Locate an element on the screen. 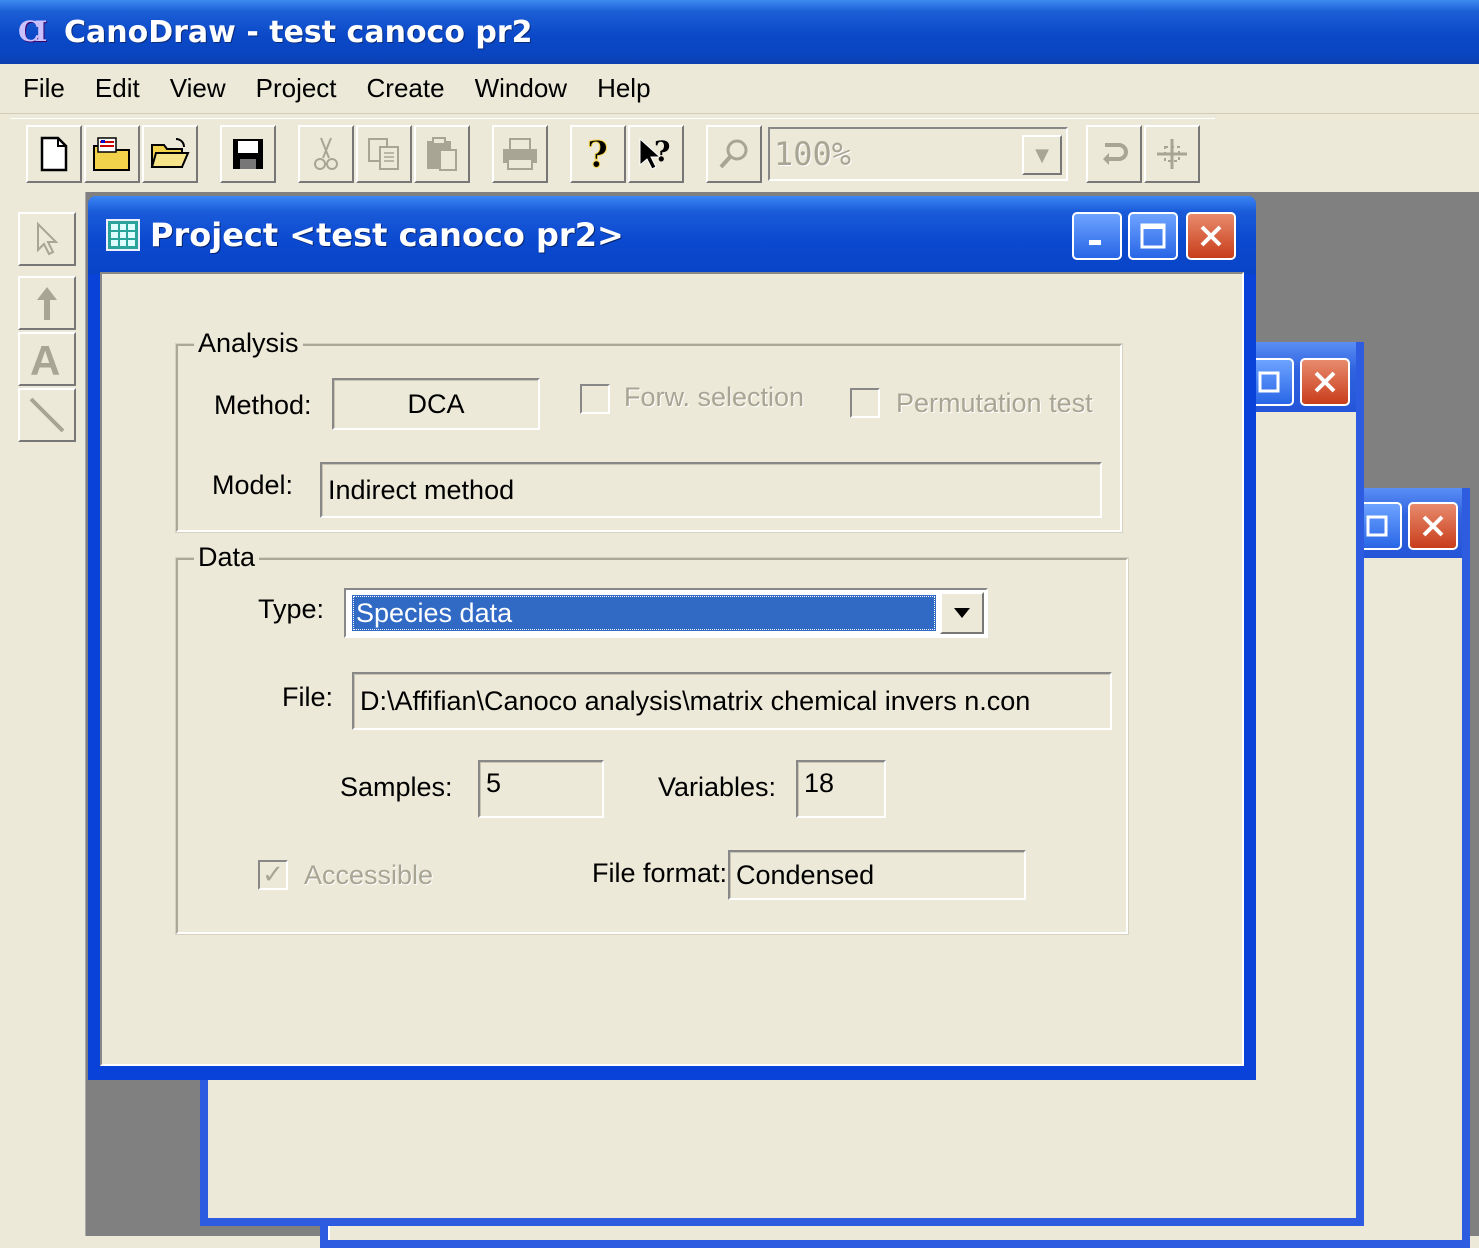  arrow-cursor-icon is located at coordinates (48, 238).